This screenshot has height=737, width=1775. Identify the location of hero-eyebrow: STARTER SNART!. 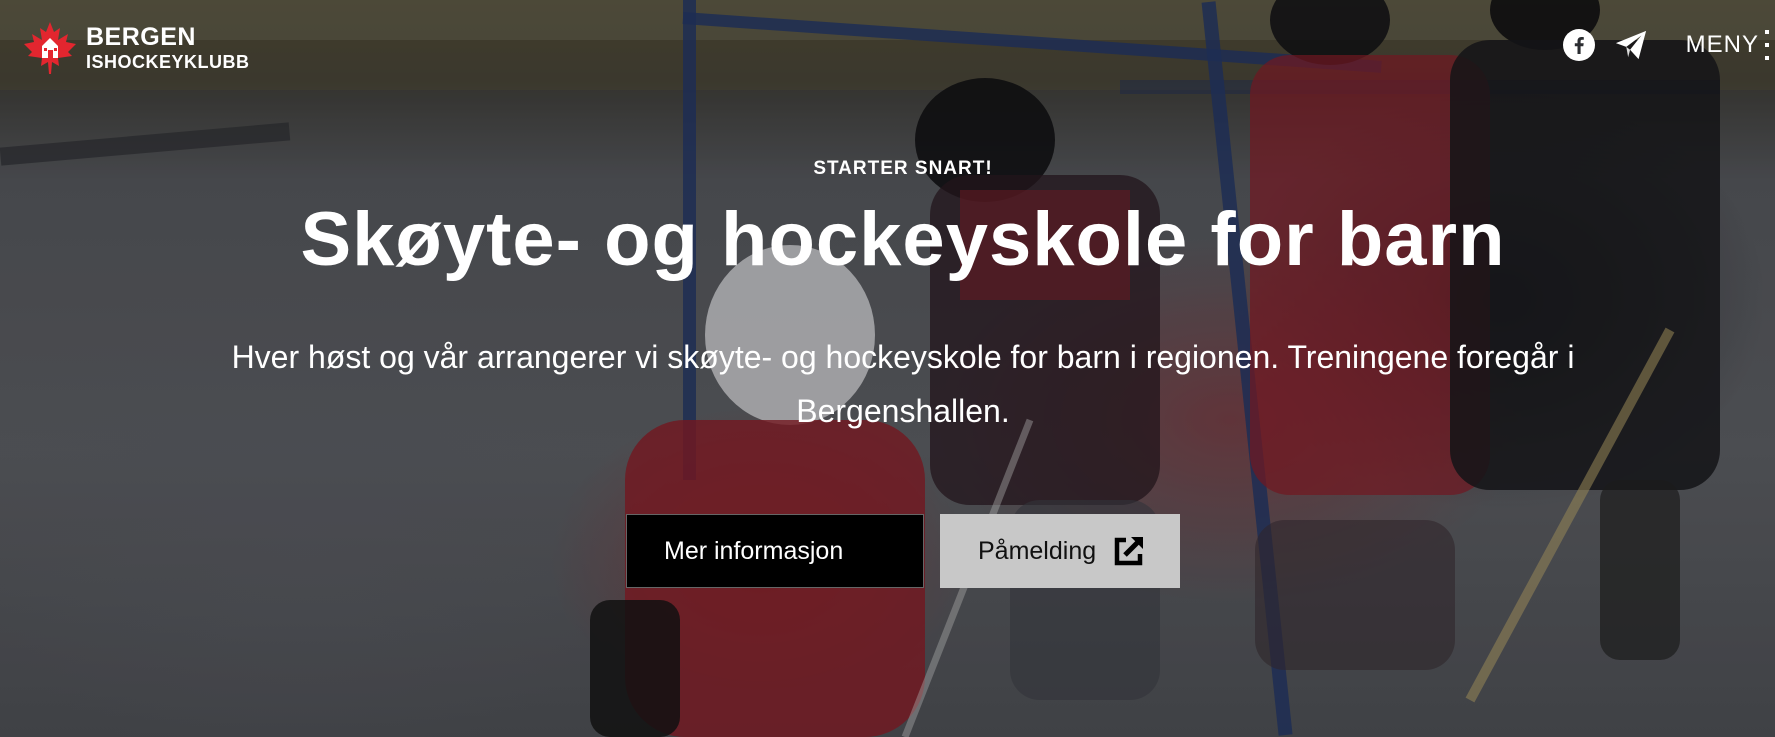
(903, 168).